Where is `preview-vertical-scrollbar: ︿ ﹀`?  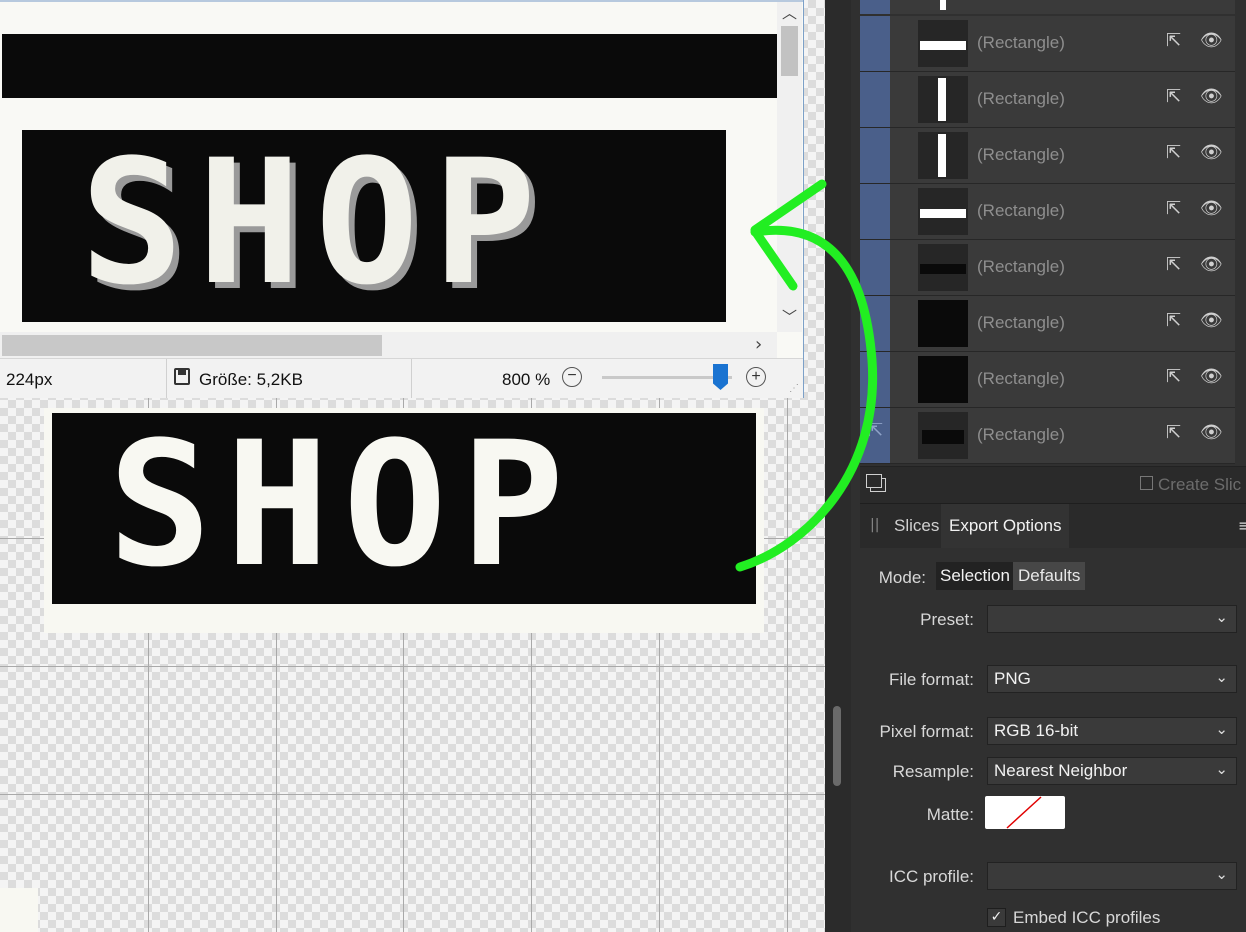 preview-vertical-scrollbar: ︿ ﹀ is located at coordinates (789, 167).